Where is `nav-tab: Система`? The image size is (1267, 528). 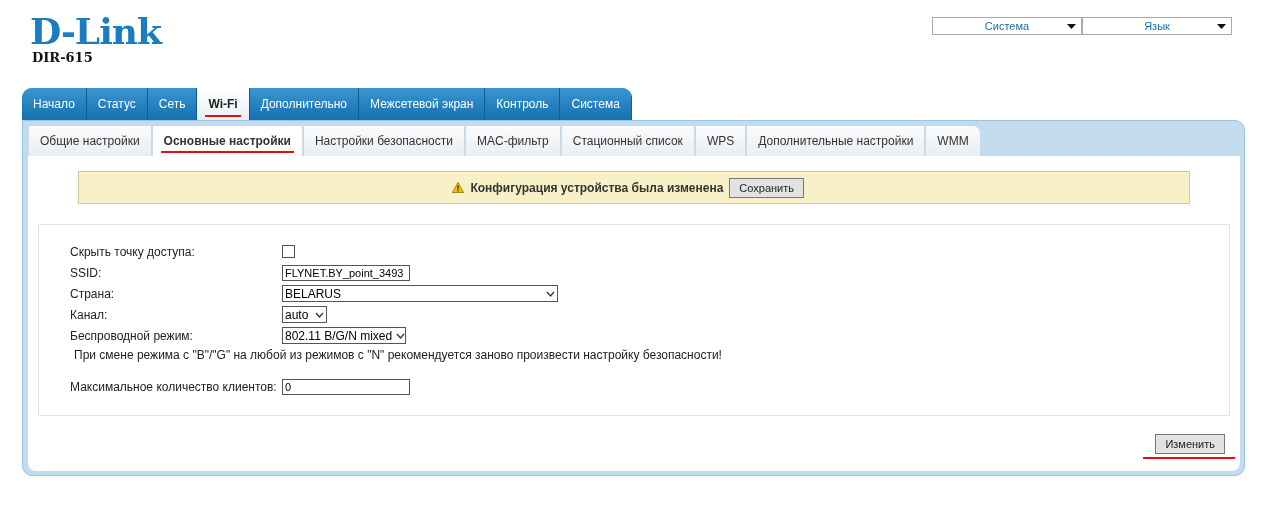
nav-tab: Система is located at coordinates (596, 104).